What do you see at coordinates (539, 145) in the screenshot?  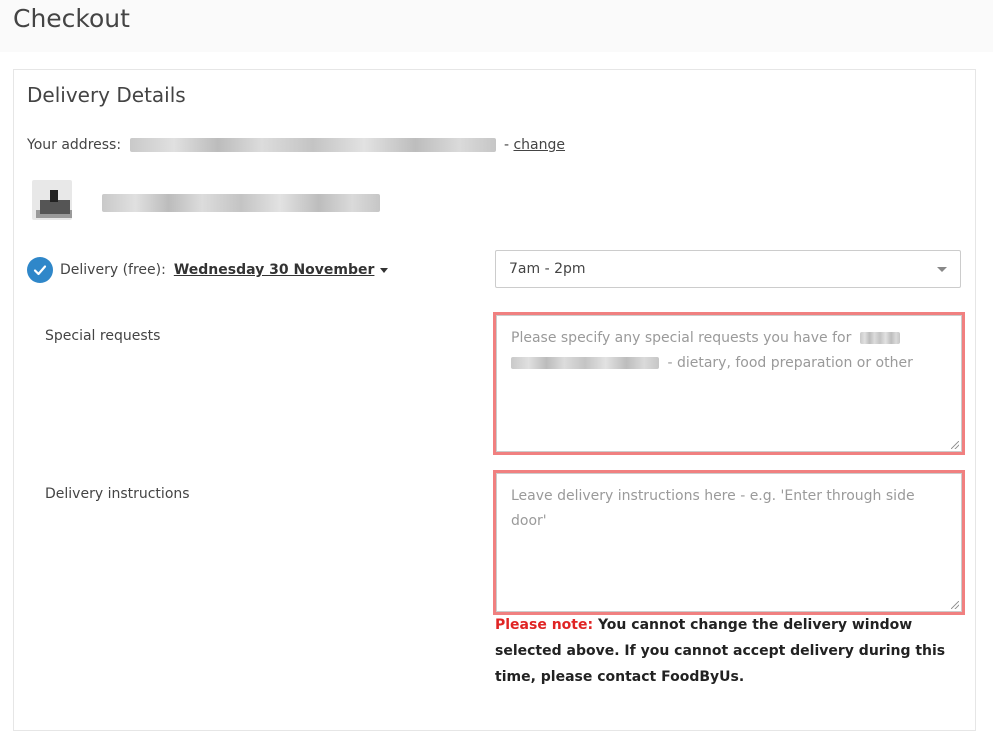 I see `change-address-link: change` at bounding box center [539, 145].